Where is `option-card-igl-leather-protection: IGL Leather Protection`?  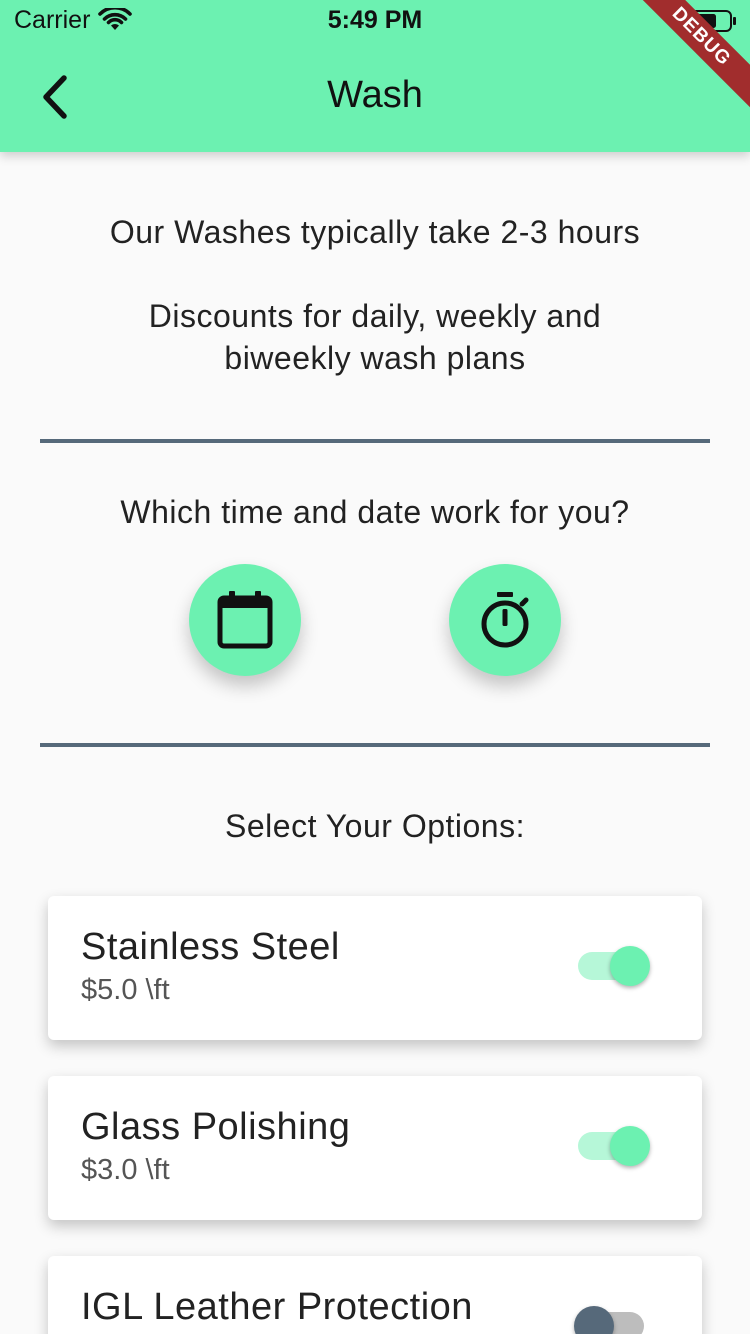 option-card-igl-leather-protection: IGL Leather Protection is located at coordinates (375, 1295).